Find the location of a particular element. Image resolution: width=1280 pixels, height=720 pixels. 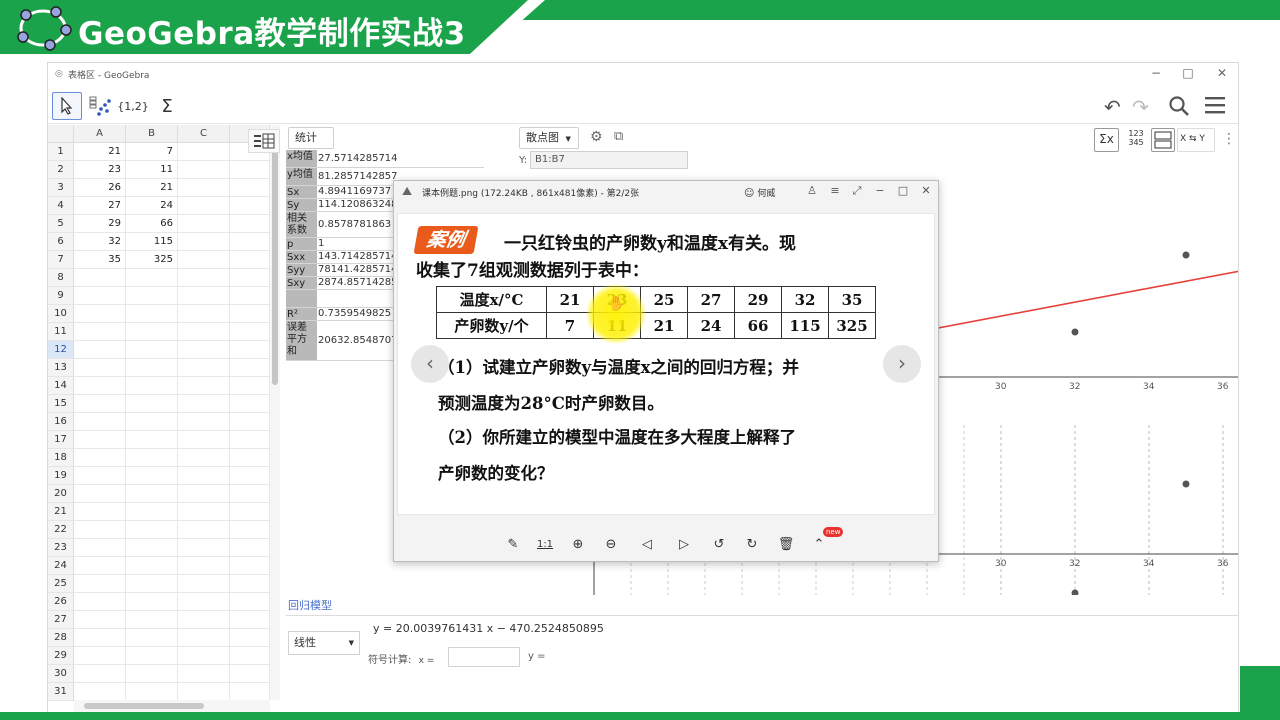

column-header-b: B is located at coordinates (152, 134).